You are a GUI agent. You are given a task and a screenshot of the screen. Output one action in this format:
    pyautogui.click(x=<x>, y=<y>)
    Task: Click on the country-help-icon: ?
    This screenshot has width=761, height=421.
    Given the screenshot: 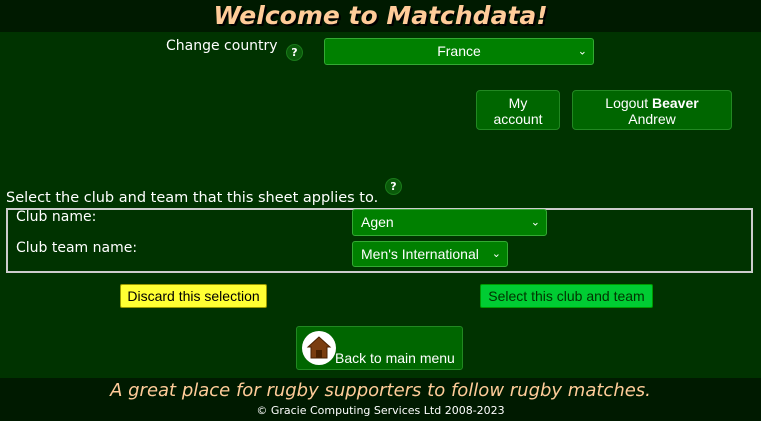 What is the action you would take?
    pyautogui.click(x=294, y=52)
    